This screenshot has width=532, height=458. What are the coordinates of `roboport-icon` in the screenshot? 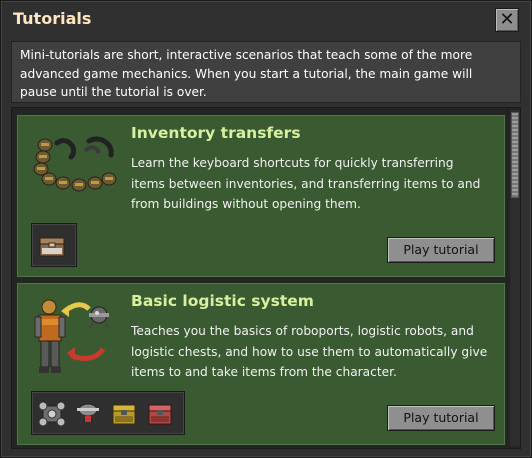 It's located at (52, 413).